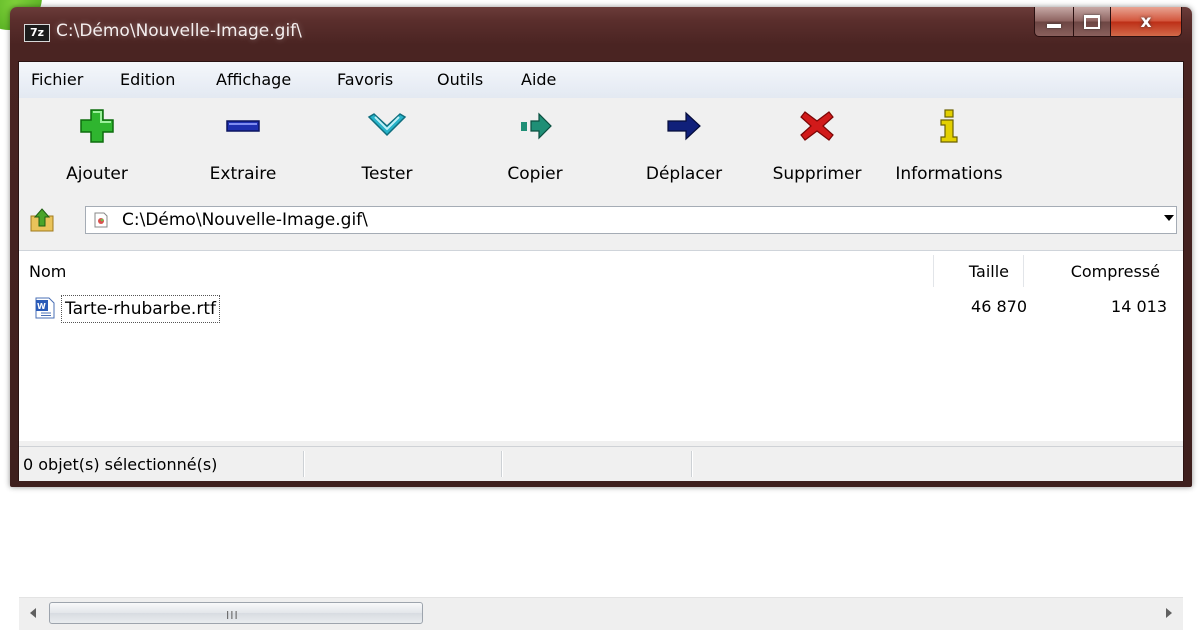 The width and height of the screenshot is (1201, 630). I want to click on file-compressed: 14 013, so click(1139, 306).